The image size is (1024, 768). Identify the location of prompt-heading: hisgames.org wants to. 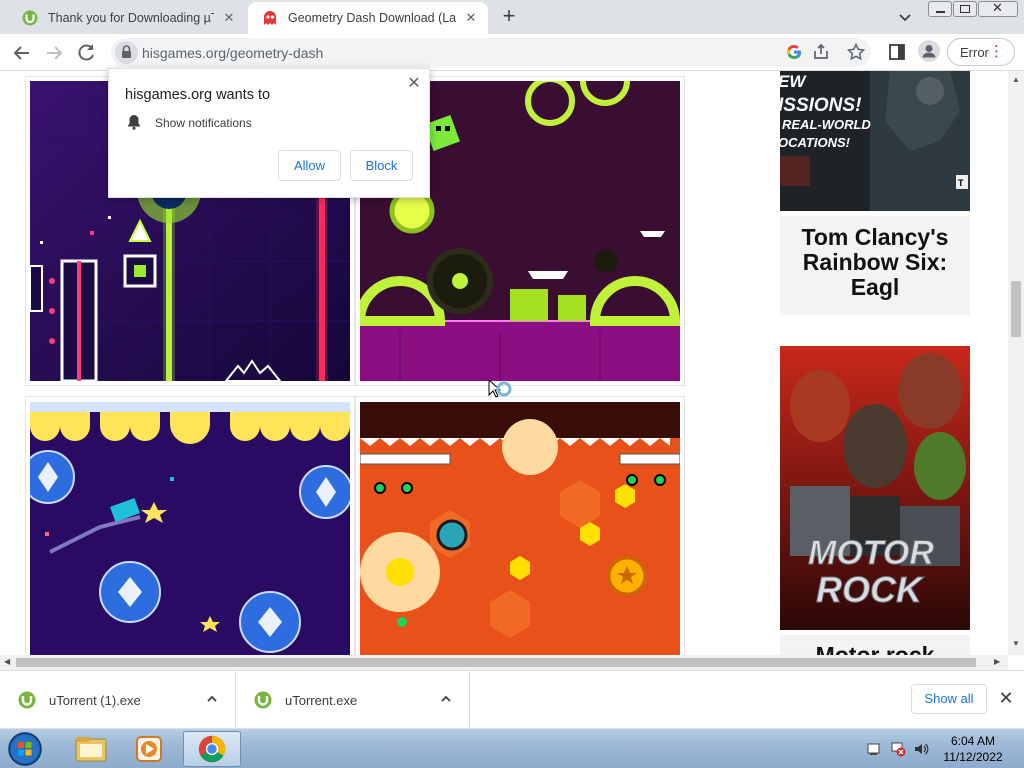
(198, 95).